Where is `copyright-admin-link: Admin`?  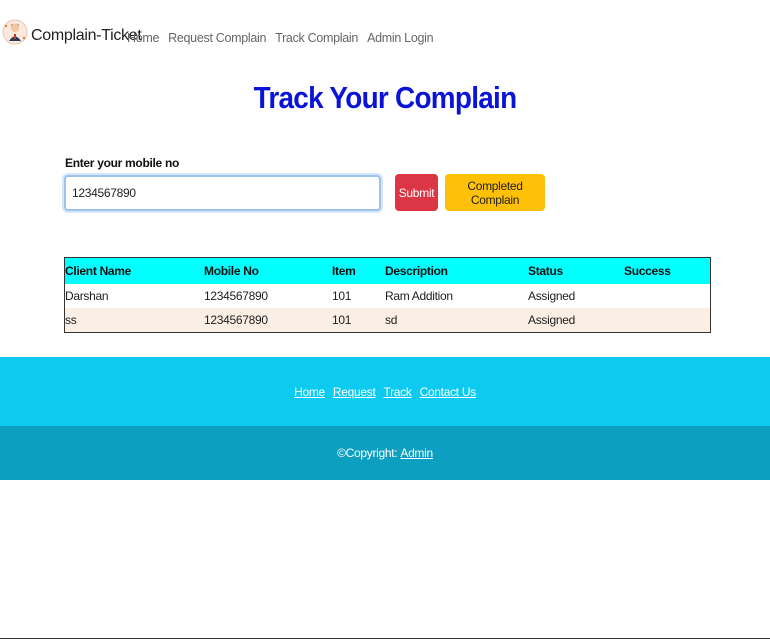
copyright-admin-link: Admin is located at coordinates (416, 453).